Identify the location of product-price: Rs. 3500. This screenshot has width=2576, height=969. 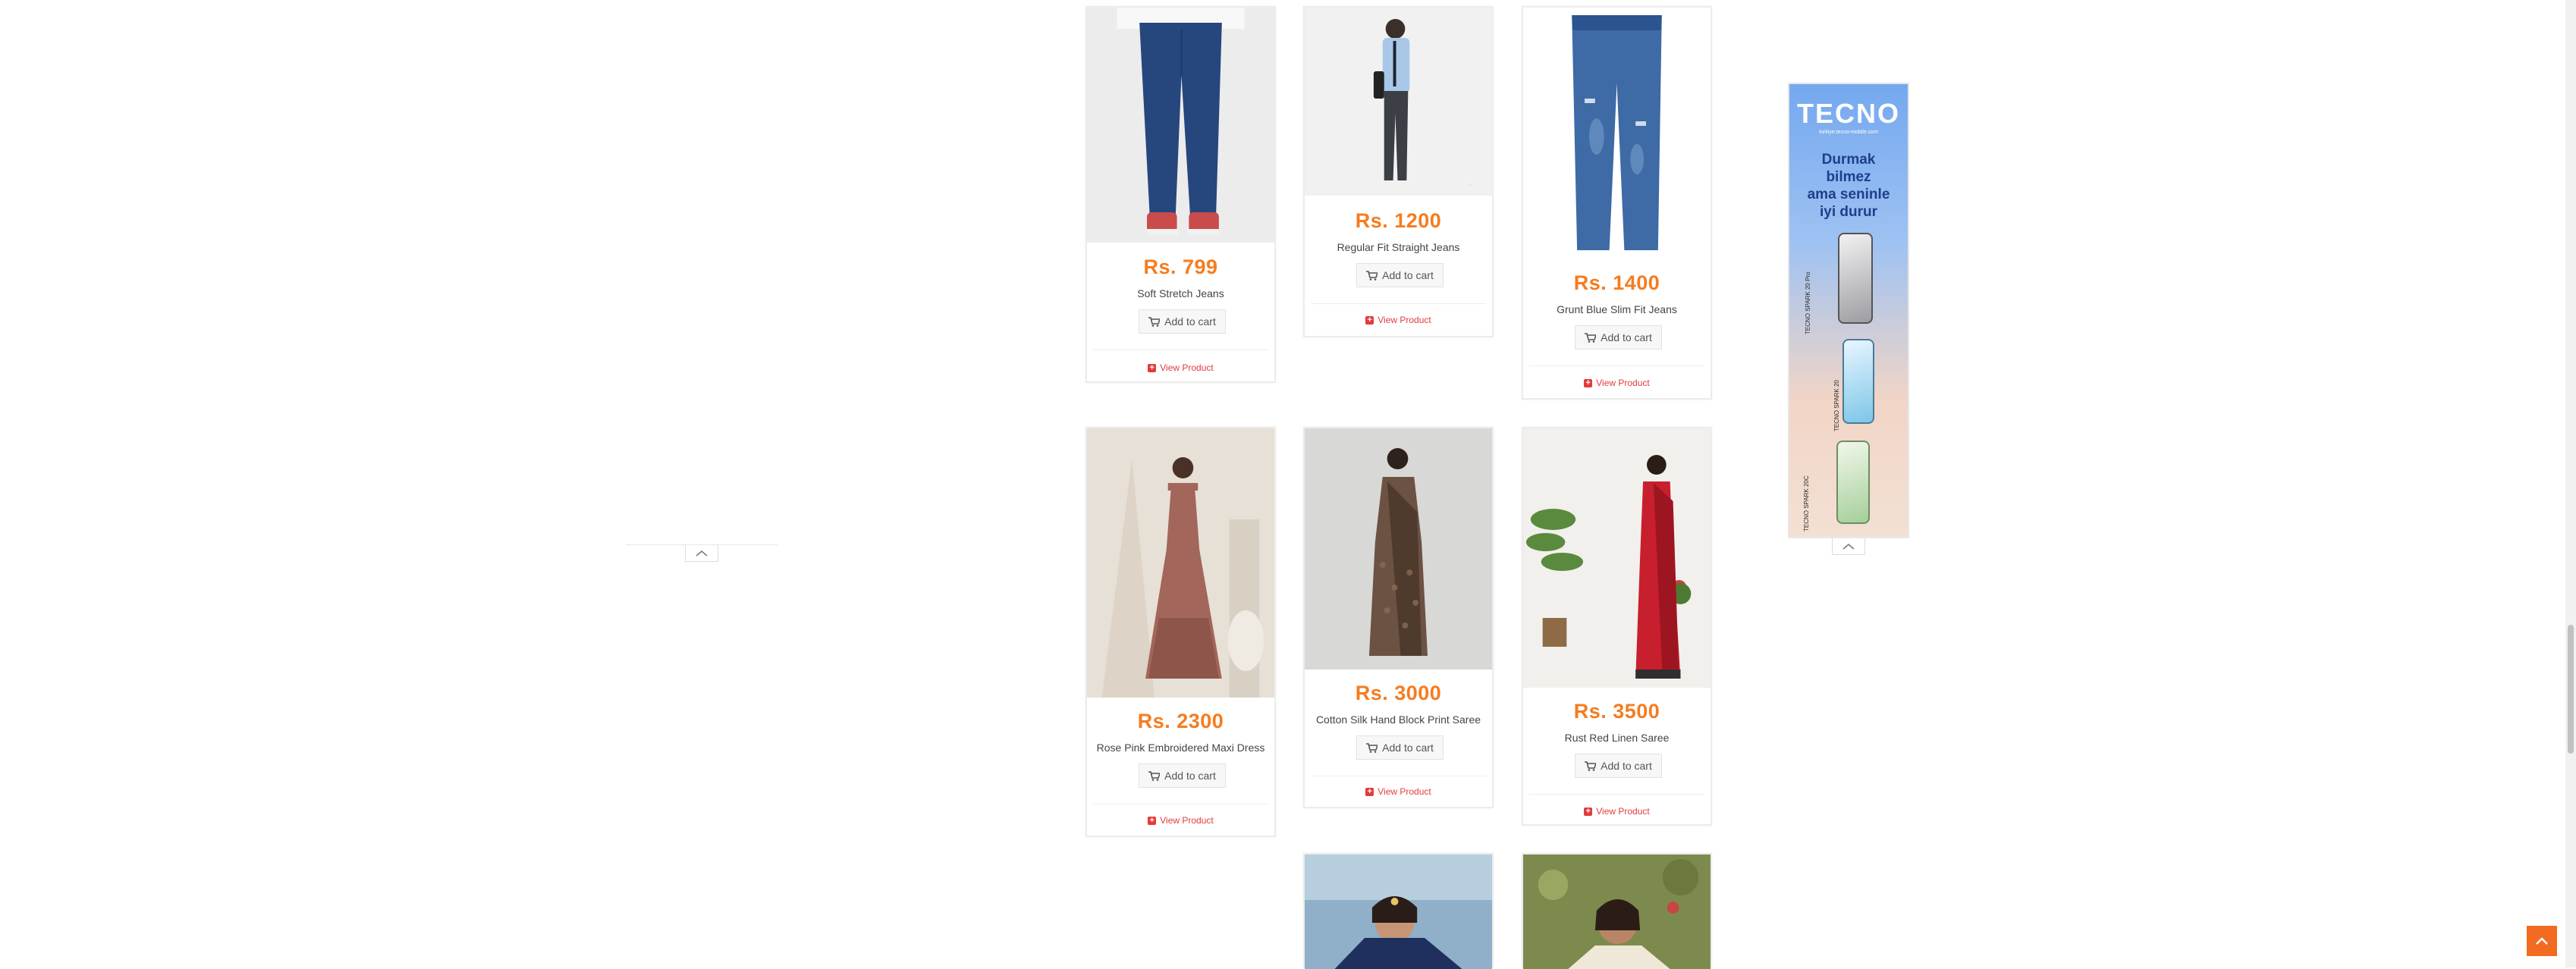
(1616, 711).